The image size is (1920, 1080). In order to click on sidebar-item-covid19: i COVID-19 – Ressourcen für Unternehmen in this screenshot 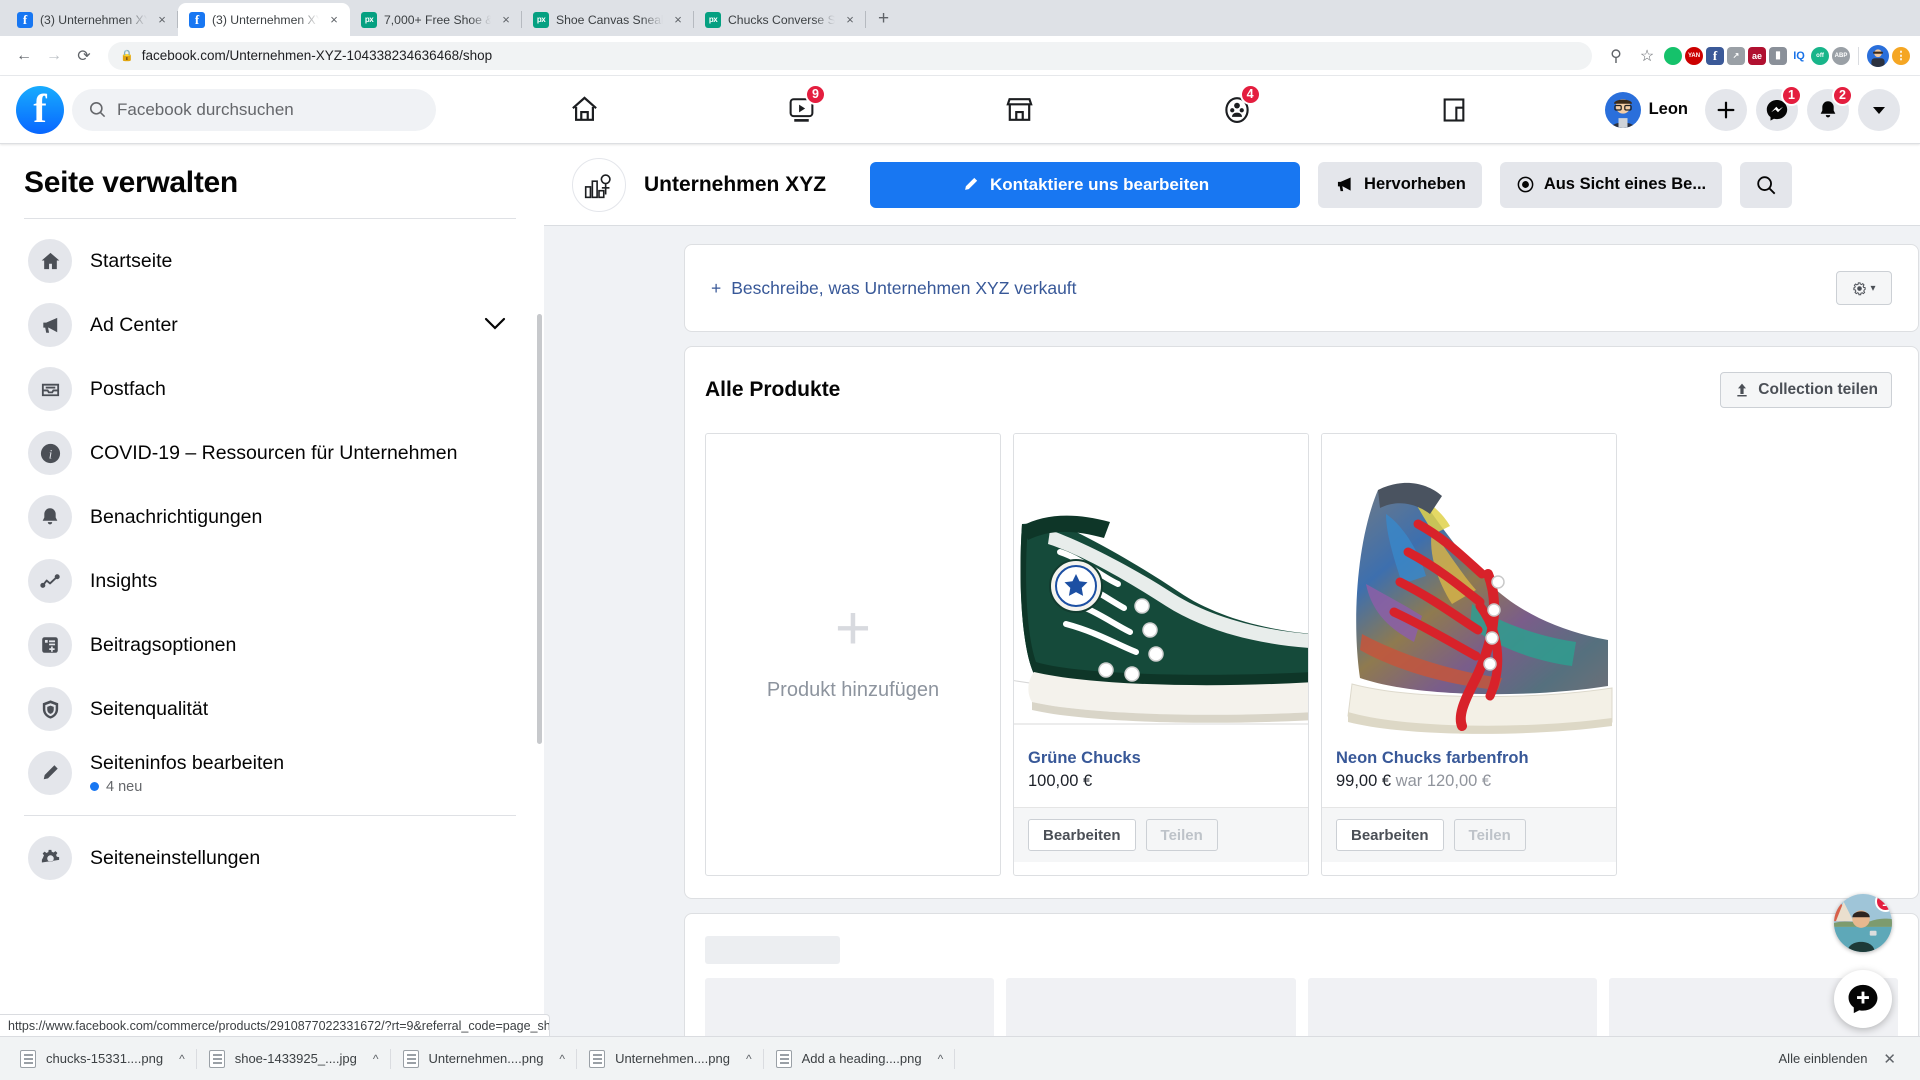, I will do `click(270, 453)`.